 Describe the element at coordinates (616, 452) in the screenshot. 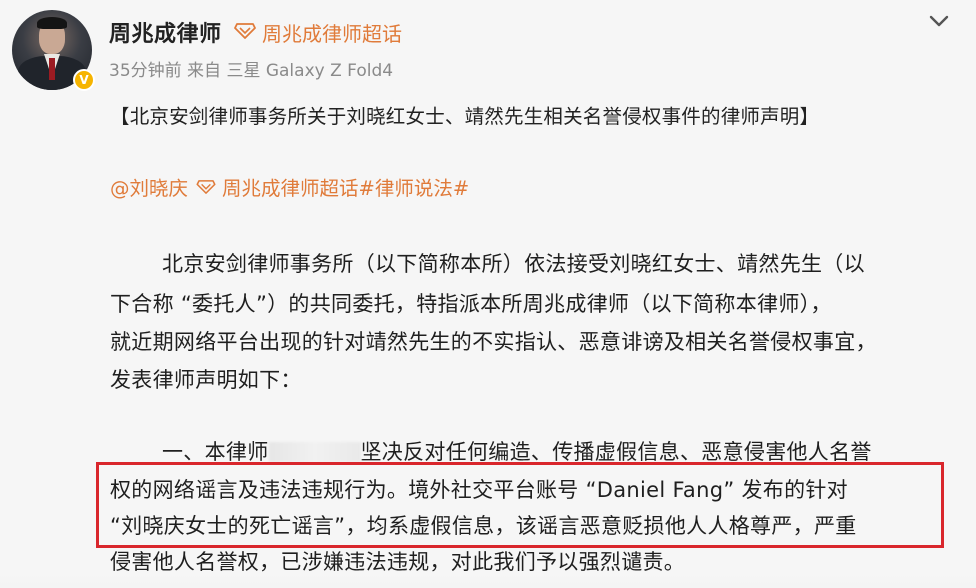

I see `clause-rest: 坚决反对任何编造、传播虚假信息、恶意侵害他人名誉` at that location.